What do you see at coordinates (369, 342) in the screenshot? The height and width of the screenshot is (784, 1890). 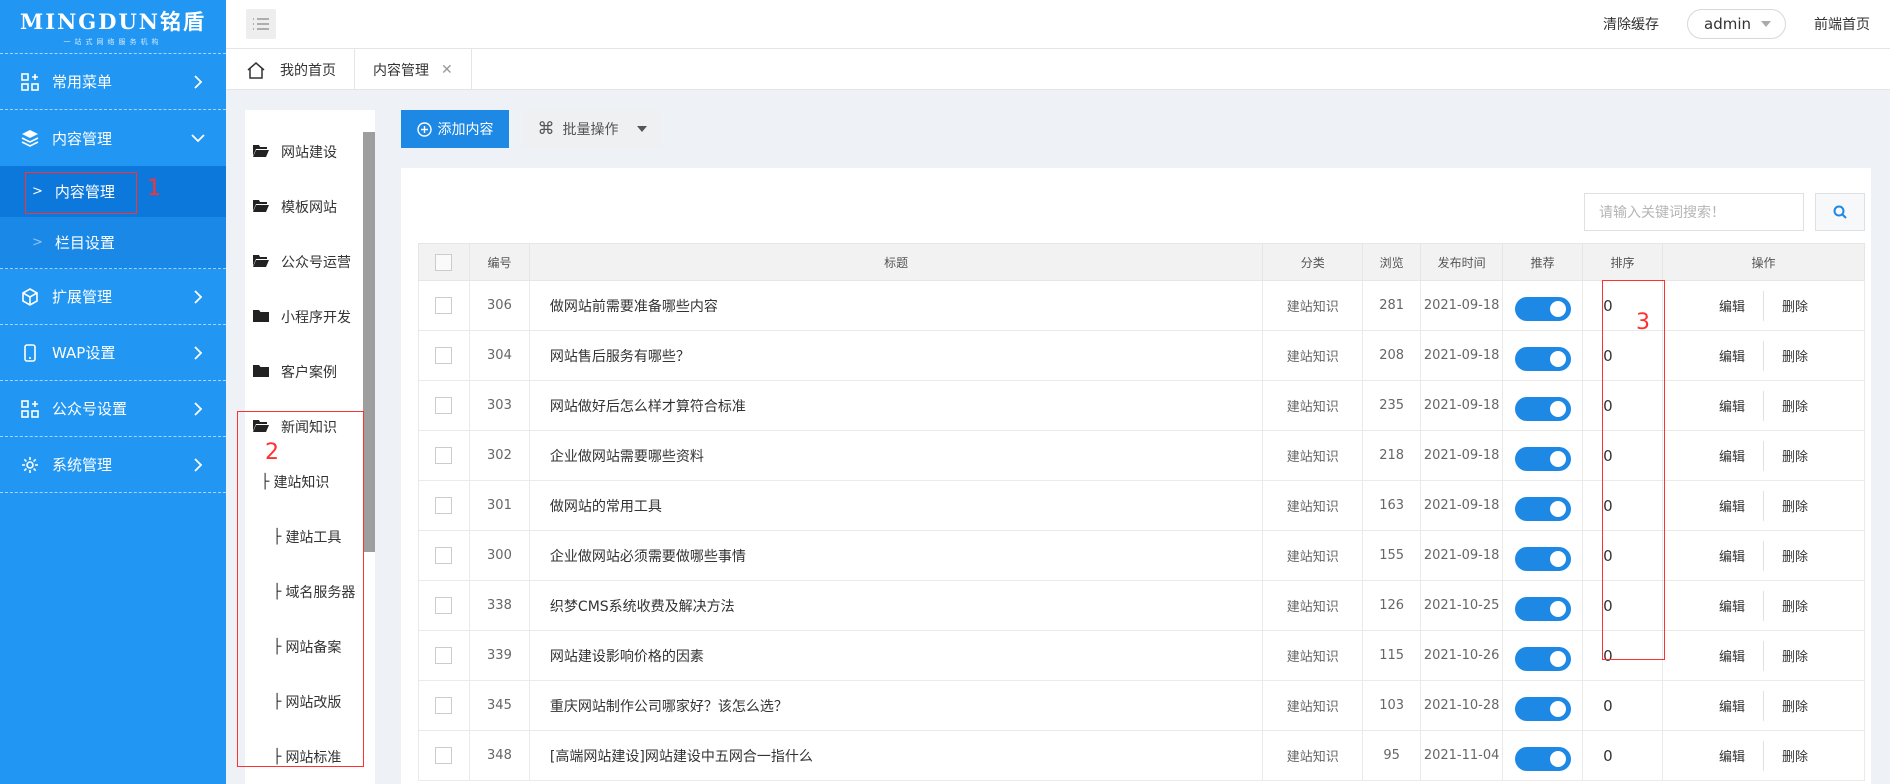 I see `tree-scrollbar-thumb` at bounding box center [369, 342].